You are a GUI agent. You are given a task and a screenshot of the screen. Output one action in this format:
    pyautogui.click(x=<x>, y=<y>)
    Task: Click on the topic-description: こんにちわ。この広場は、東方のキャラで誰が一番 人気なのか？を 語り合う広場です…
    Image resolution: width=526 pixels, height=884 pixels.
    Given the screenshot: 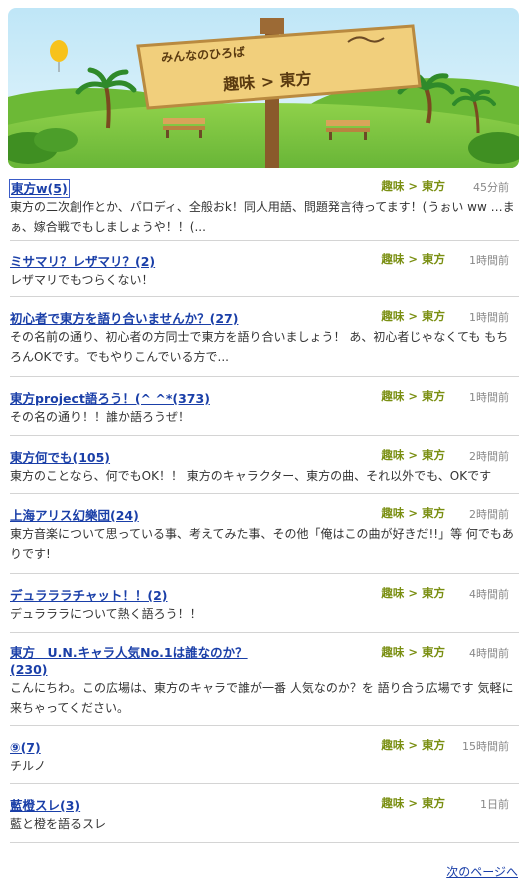 What is the action you would take?
    pyautogui.click(x=262, y=698)
    